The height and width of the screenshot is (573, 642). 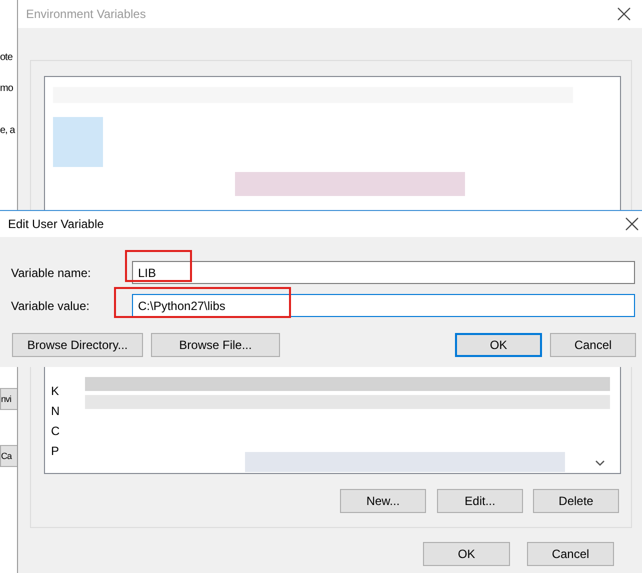 I want to click on window-button: nvi, so click(x=8, y=399).